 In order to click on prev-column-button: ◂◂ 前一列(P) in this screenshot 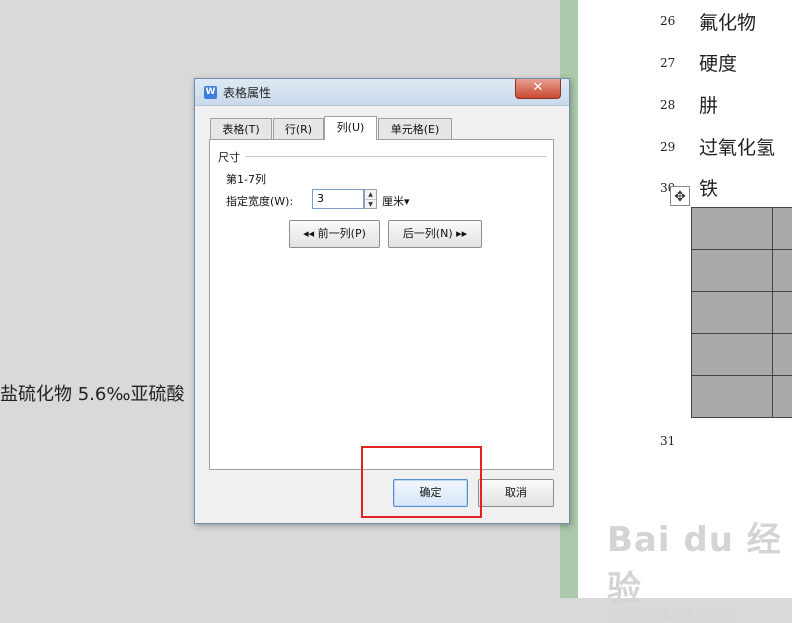, I will do `click(334, 234)`.